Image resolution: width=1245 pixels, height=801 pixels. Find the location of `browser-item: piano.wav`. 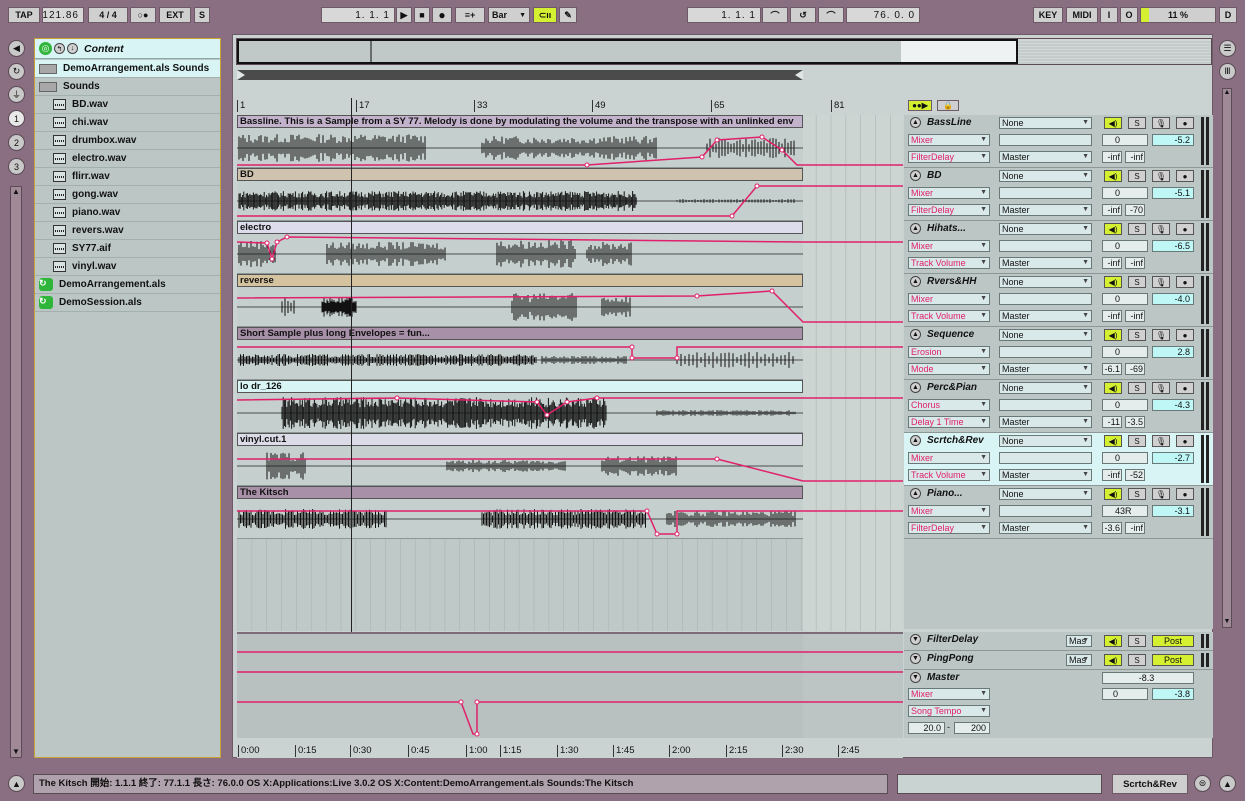

browser-item: piano.wav is located at coordinates (127, 213).